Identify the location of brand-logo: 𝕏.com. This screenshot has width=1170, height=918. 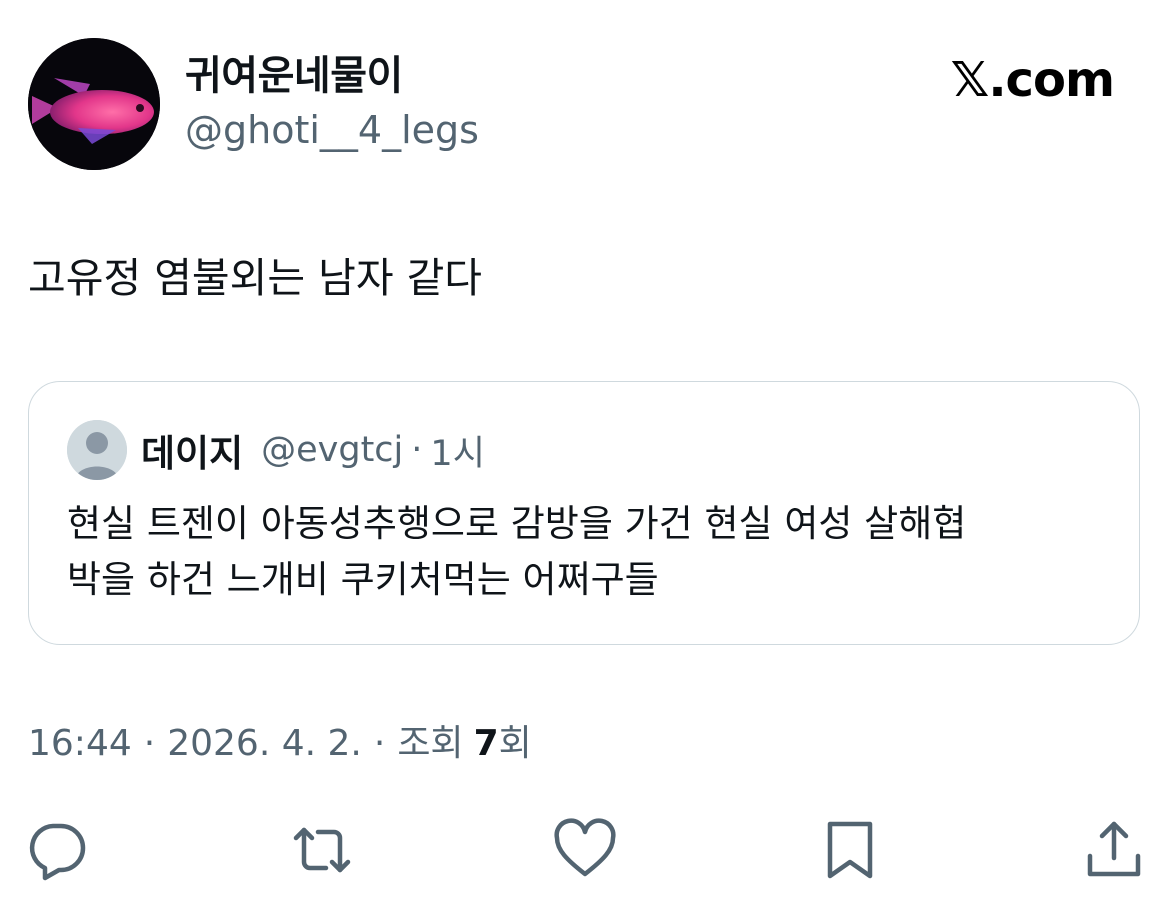
(1032, 80).